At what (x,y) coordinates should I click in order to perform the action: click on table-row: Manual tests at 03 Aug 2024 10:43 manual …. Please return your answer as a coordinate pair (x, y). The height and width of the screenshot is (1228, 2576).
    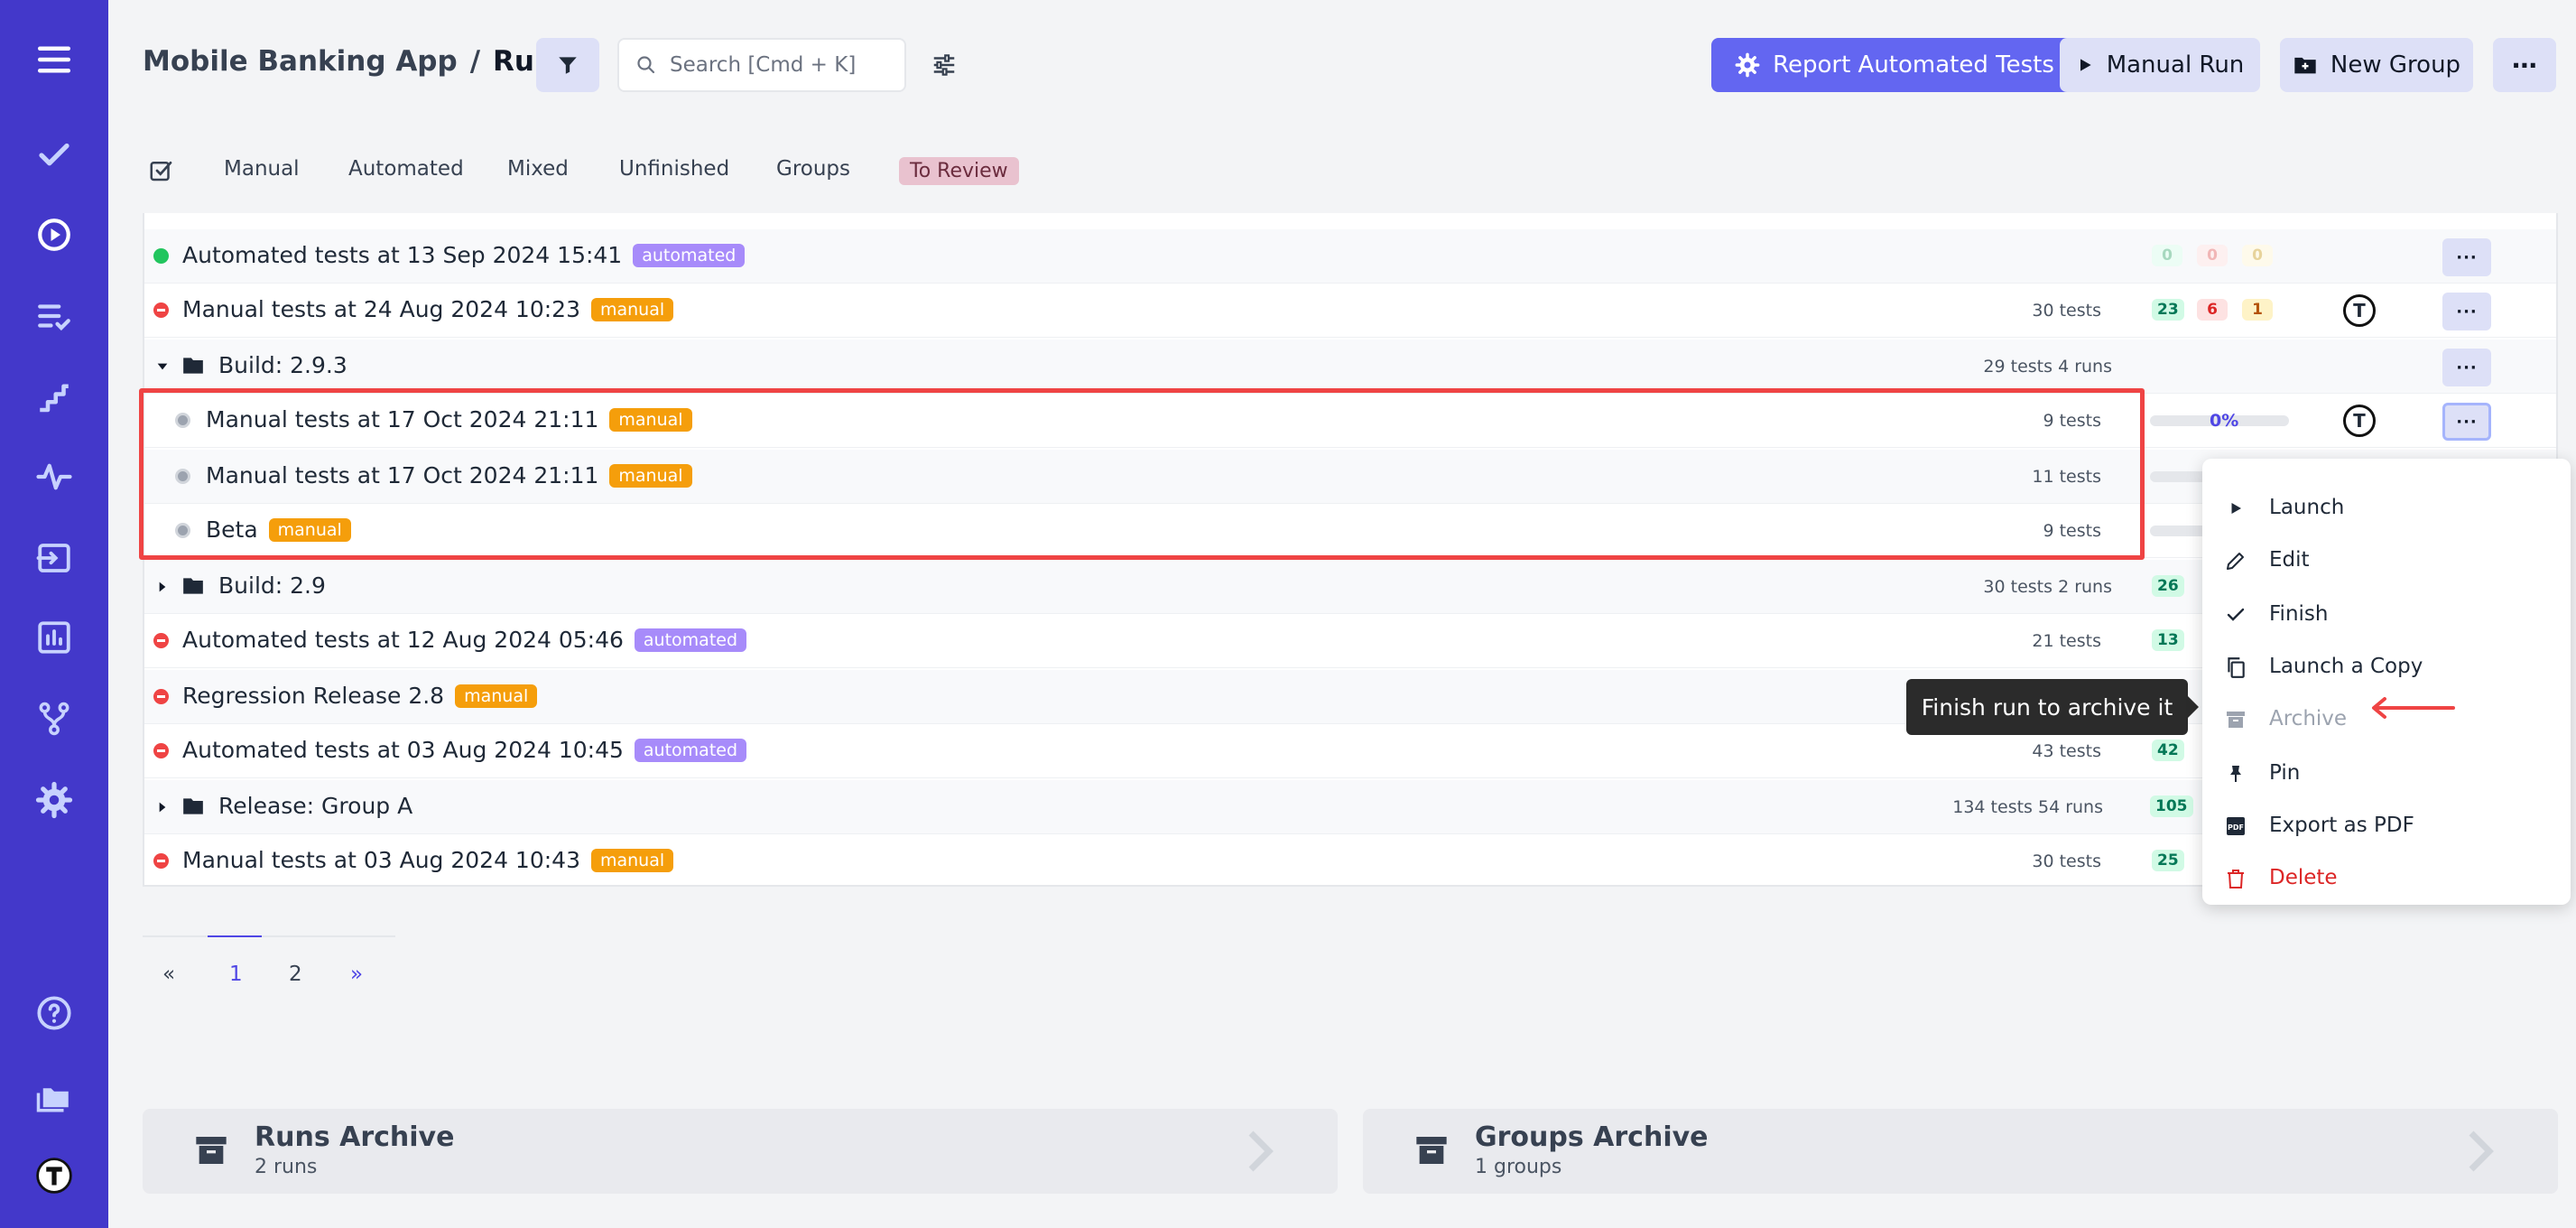
    Looking at the image, I should click on (1350, 859).